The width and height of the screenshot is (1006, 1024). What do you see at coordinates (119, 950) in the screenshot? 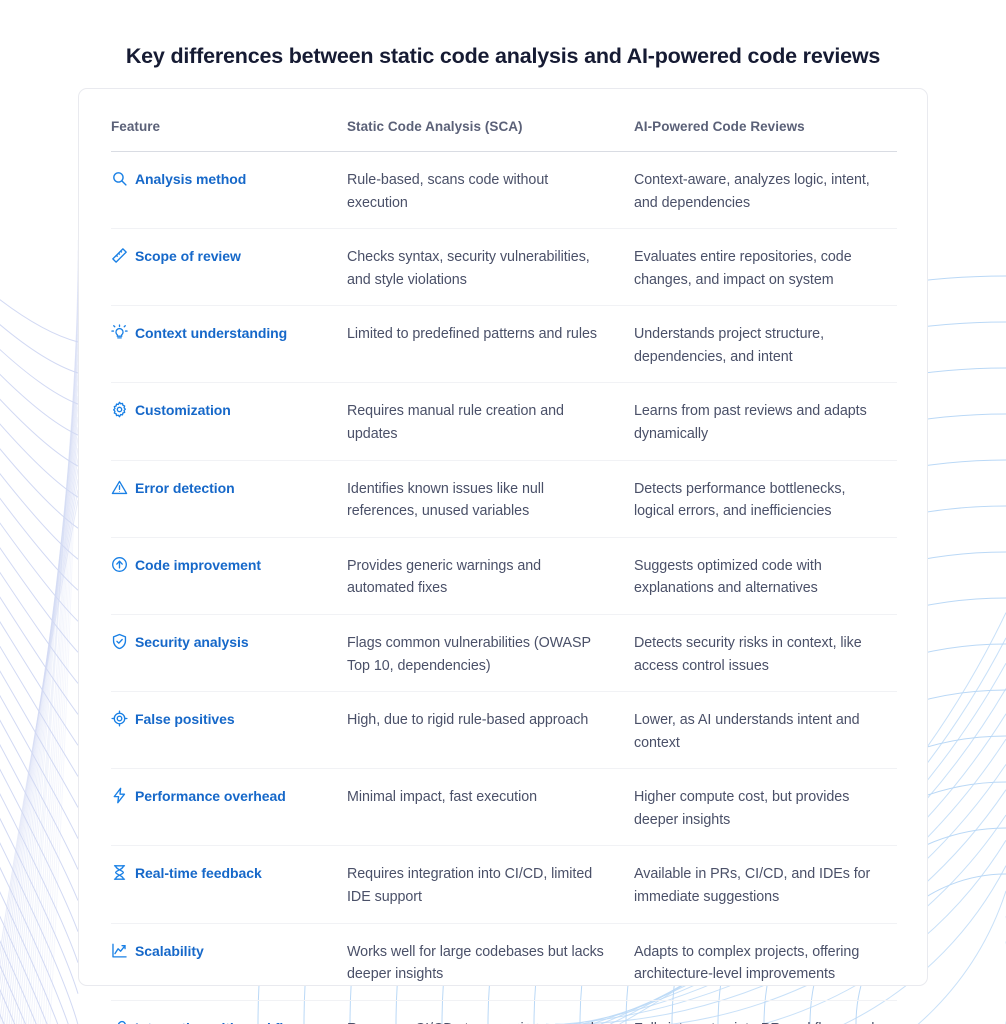
I see `line-chart-icon` at bounding box center [119, 950].